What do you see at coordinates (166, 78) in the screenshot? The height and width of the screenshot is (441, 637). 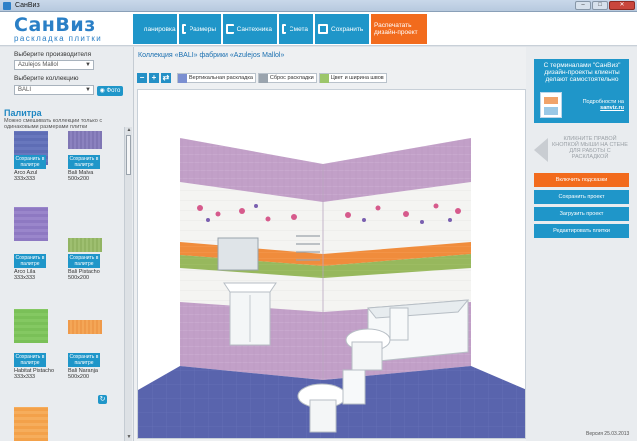 I see `rotate-icon: ⇄` at bounding box center [166, 78].